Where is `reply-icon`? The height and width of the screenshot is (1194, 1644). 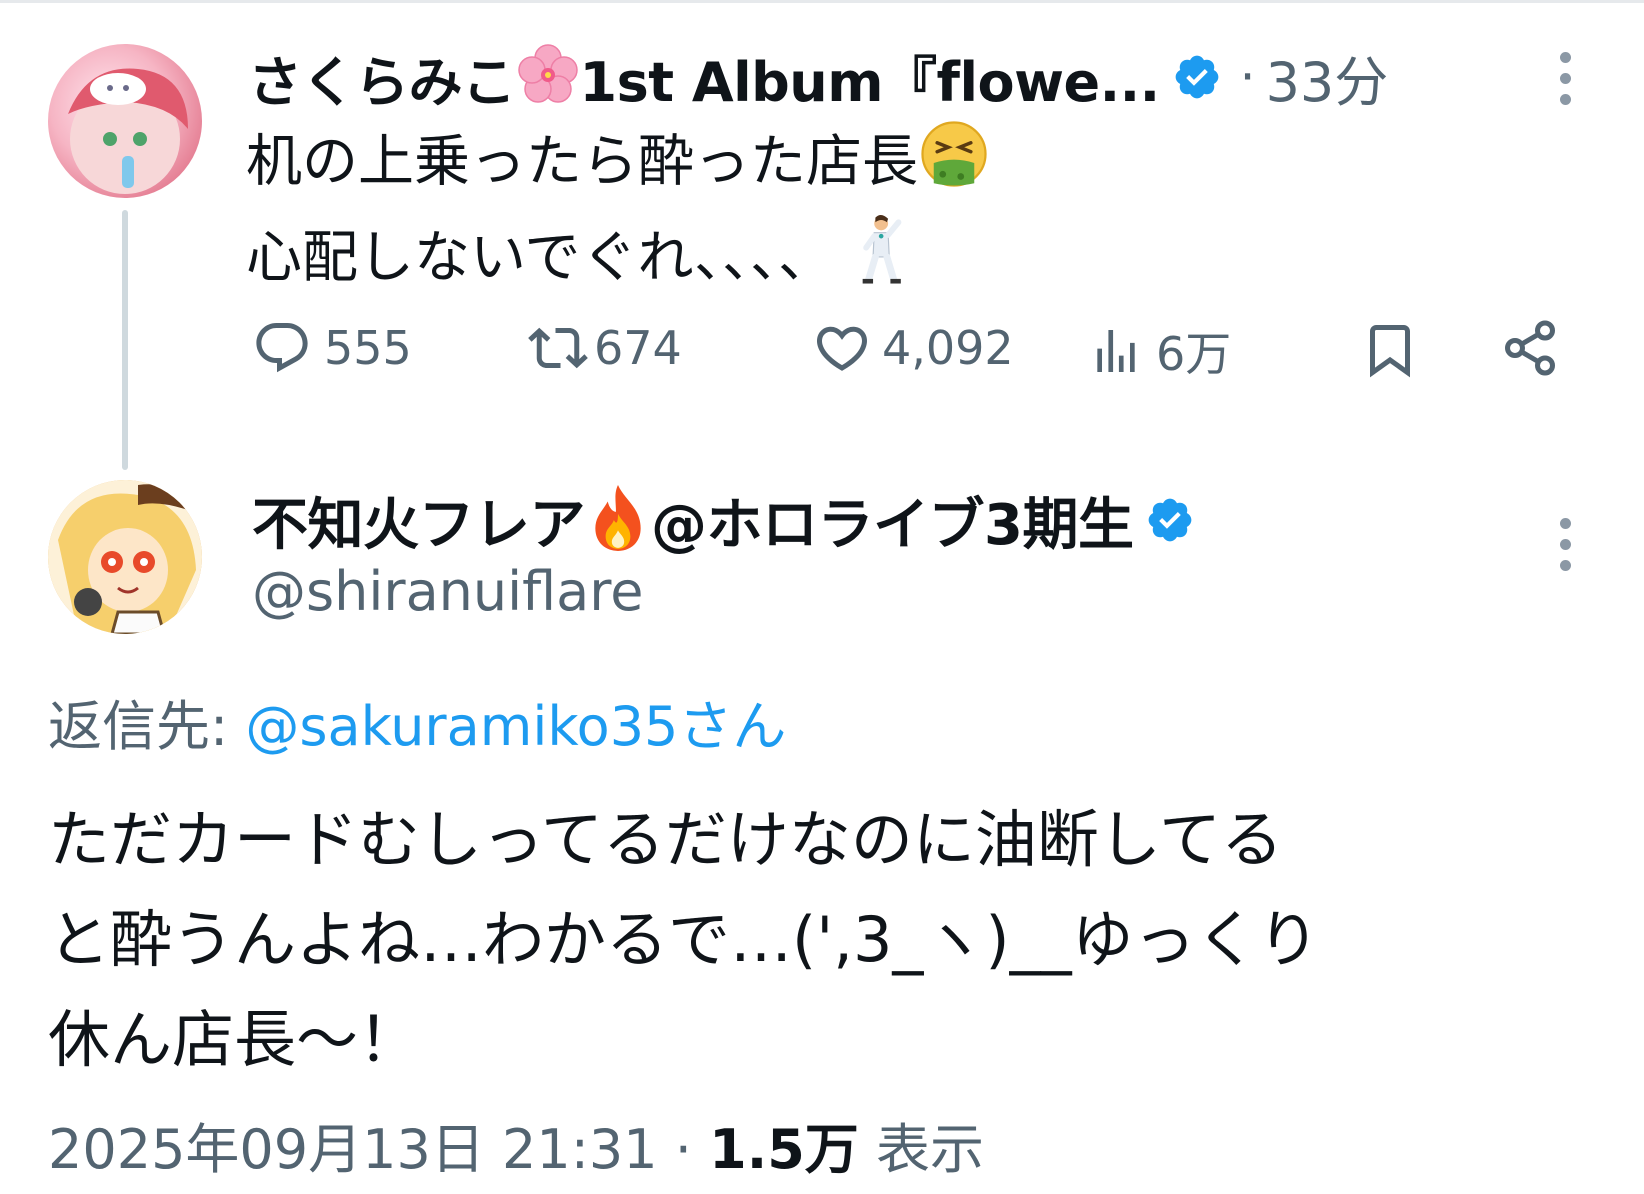
reply-icon is located at coordinates (282, 348).